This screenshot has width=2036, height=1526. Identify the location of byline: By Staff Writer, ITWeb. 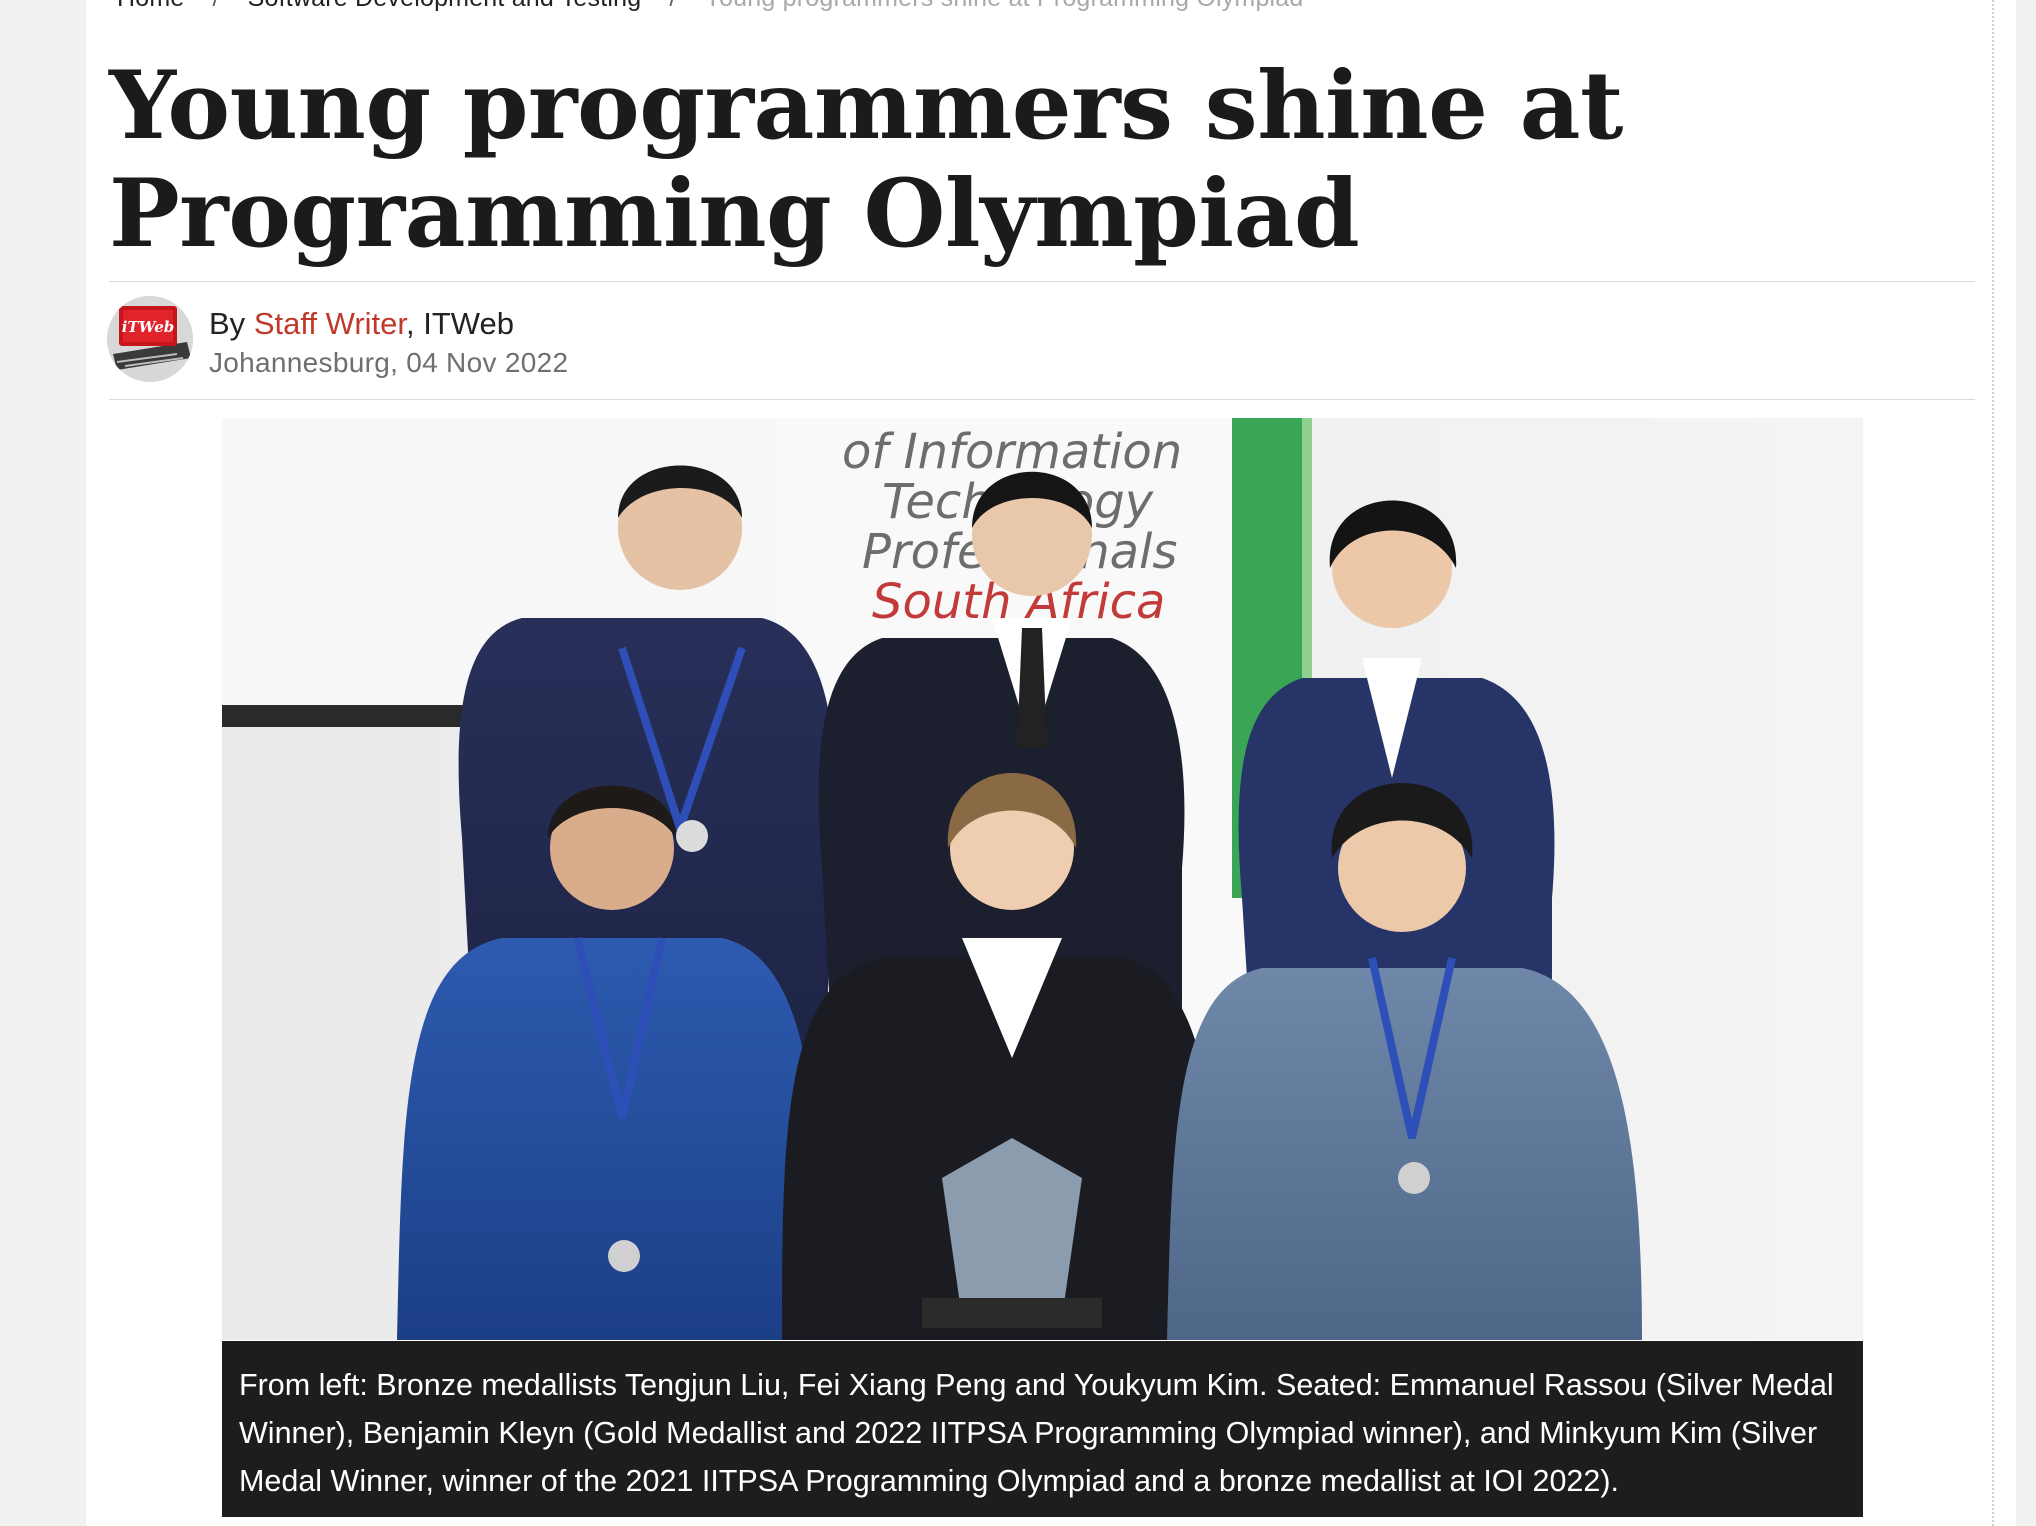
(361, 324).